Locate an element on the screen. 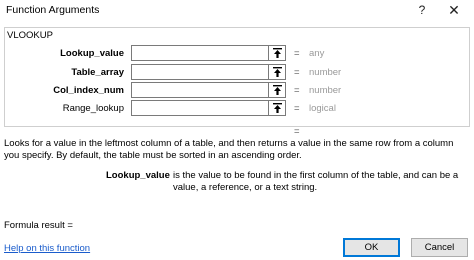  argument-label: Table_array is located at coordinates (97, 72).